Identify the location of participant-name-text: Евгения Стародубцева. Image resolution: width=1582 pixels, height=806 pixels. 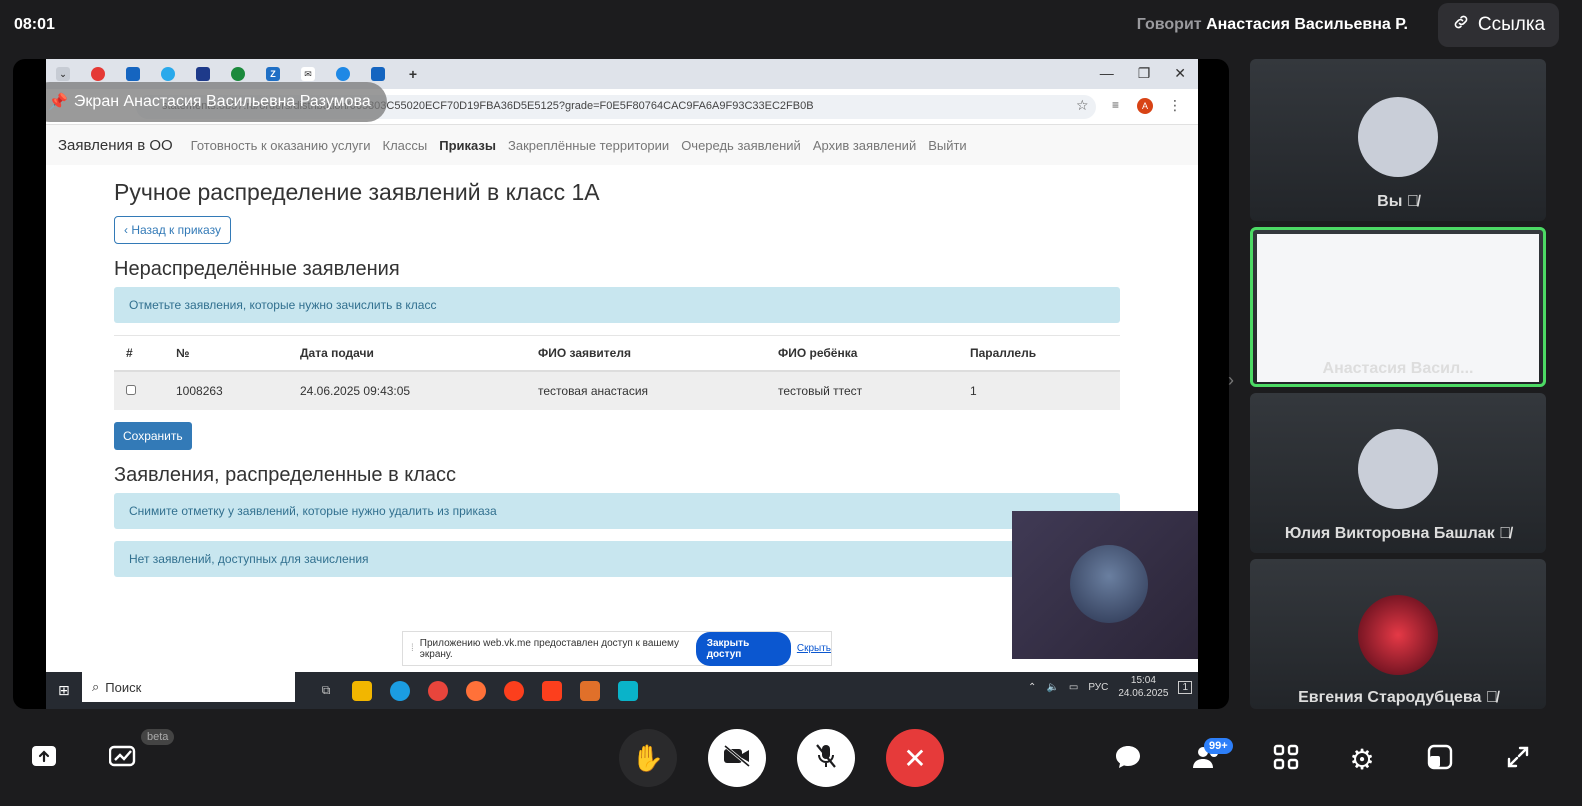
(1390, 697).